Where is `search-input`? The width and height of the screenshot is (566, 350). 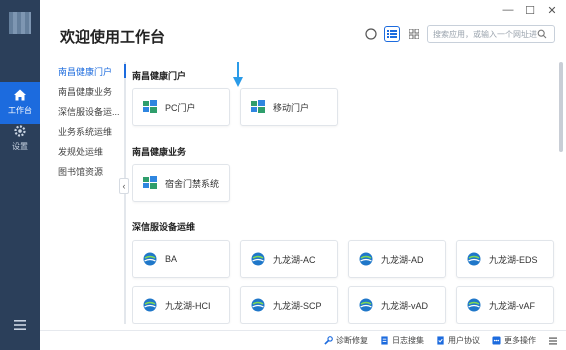
search-input is located at coordinates (485, 34).